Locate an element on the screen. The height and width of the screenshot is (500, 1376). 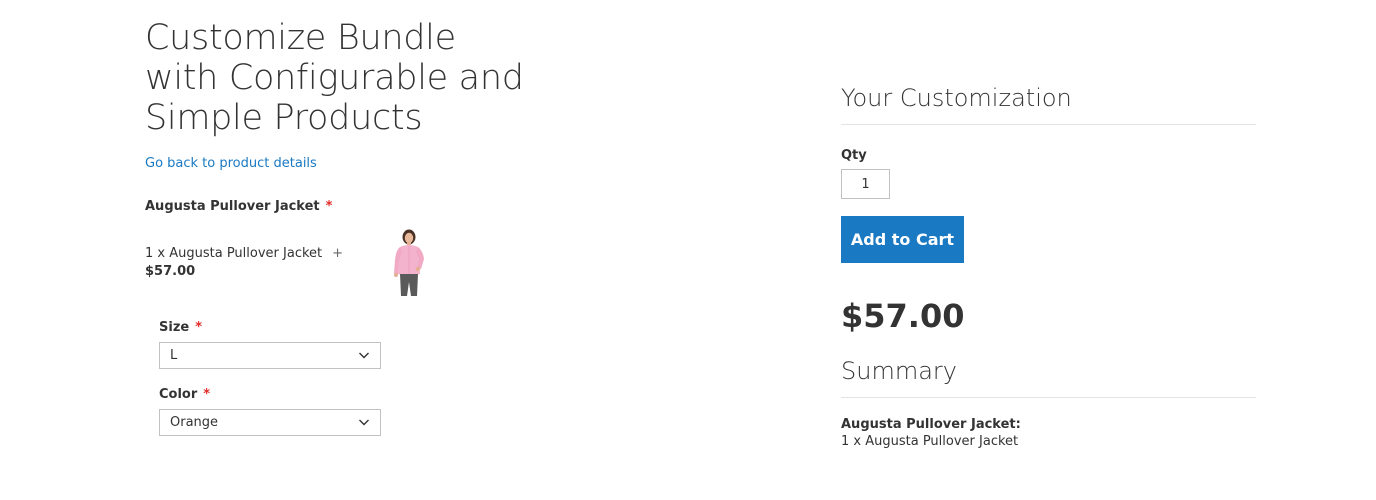
color-field: Color * Orange is located at coordinates (432, 411).